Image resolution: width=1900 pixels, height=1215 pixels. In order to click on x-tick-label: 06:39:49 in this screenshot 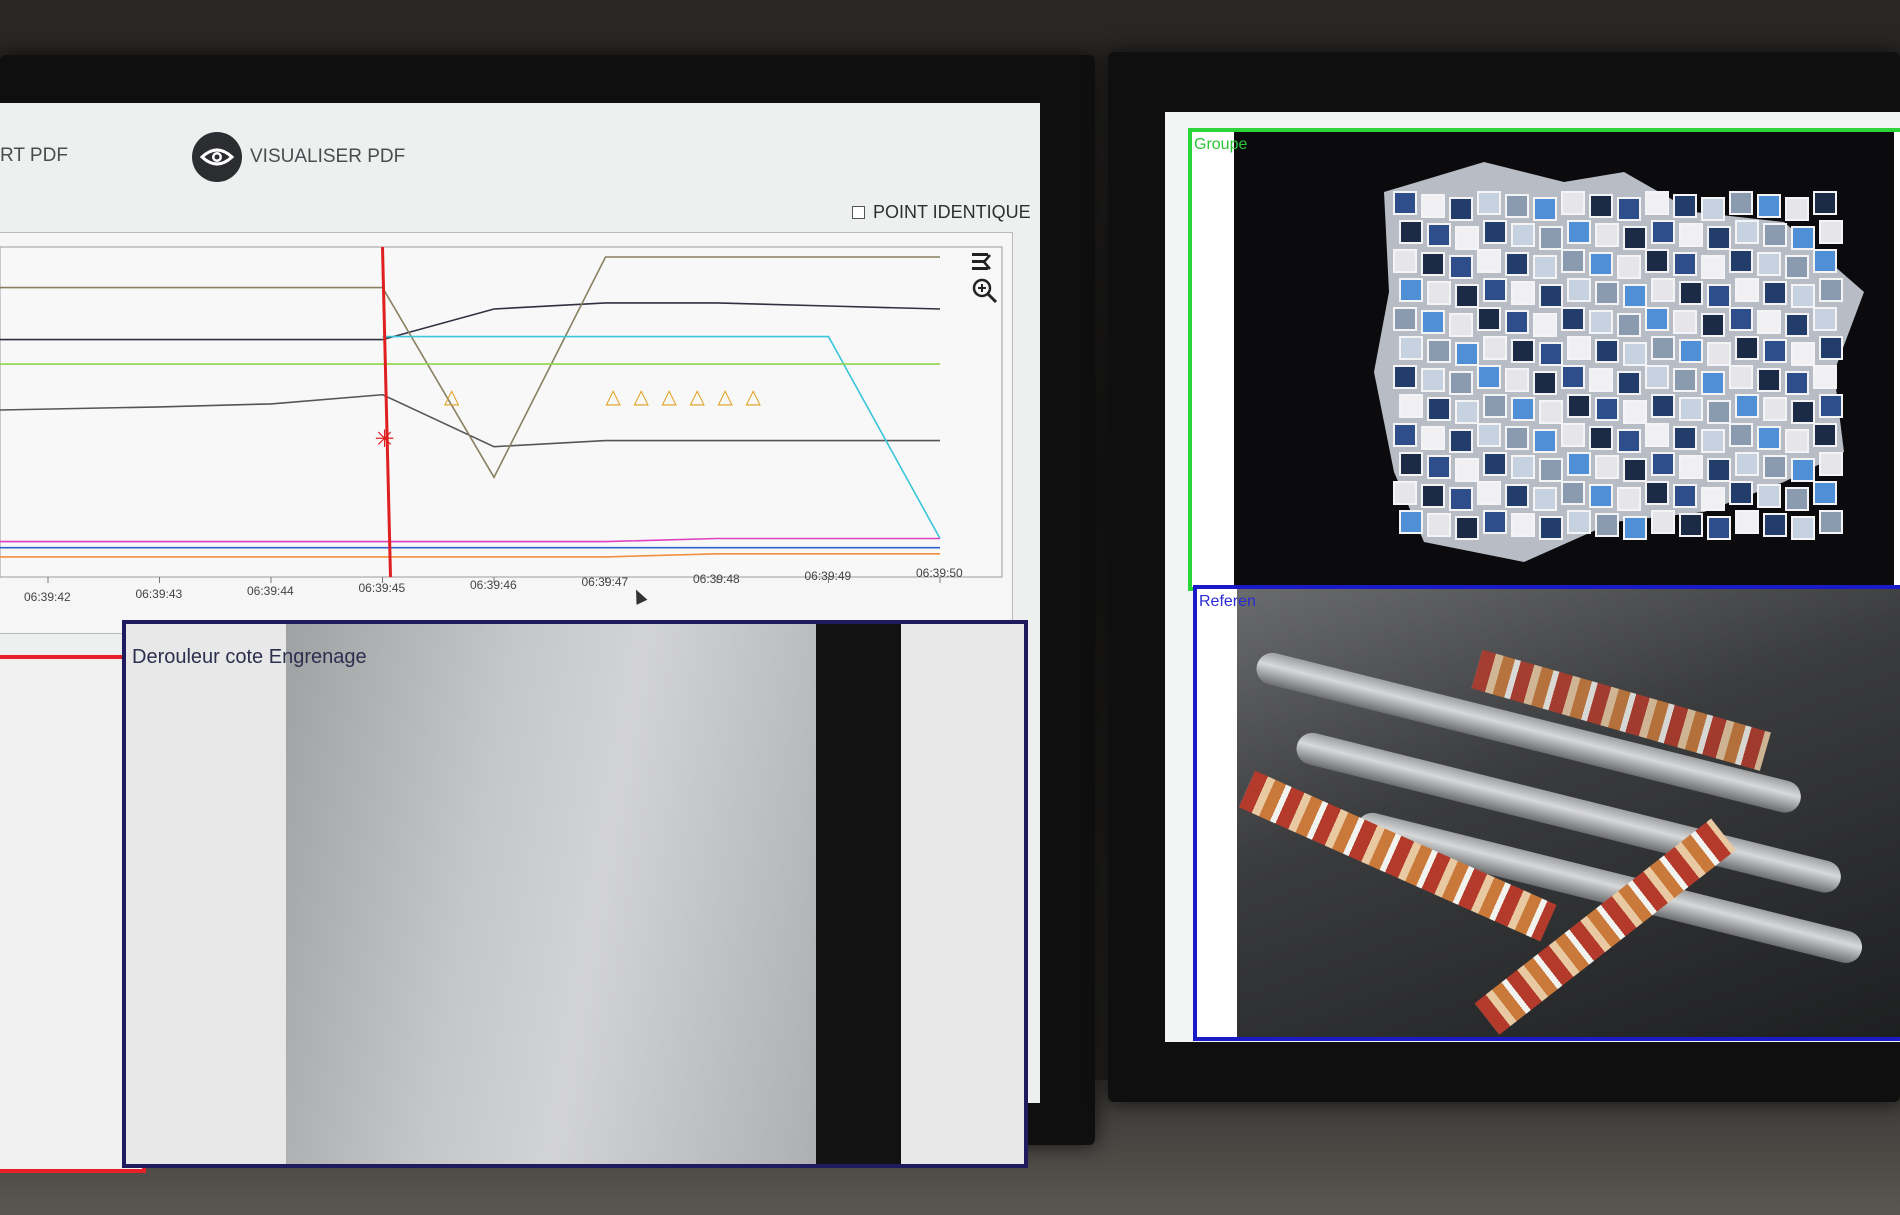, I will do `click(828, 576)`.